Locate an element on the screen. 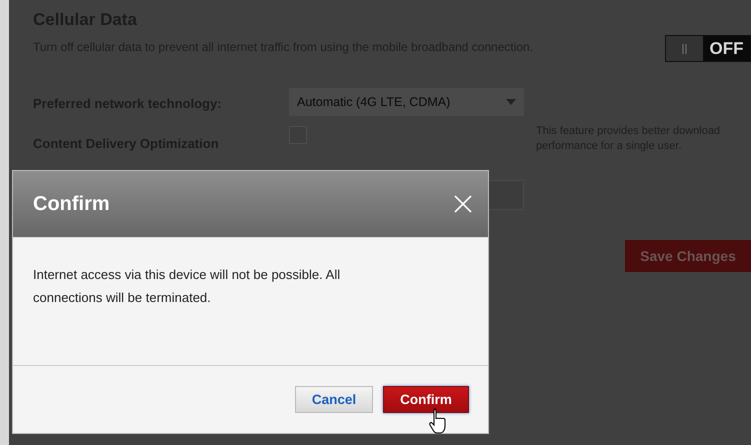 This screenshot has width=751, height=445. cellular-data-toggle: OFF is located at coordinates (708, 48).